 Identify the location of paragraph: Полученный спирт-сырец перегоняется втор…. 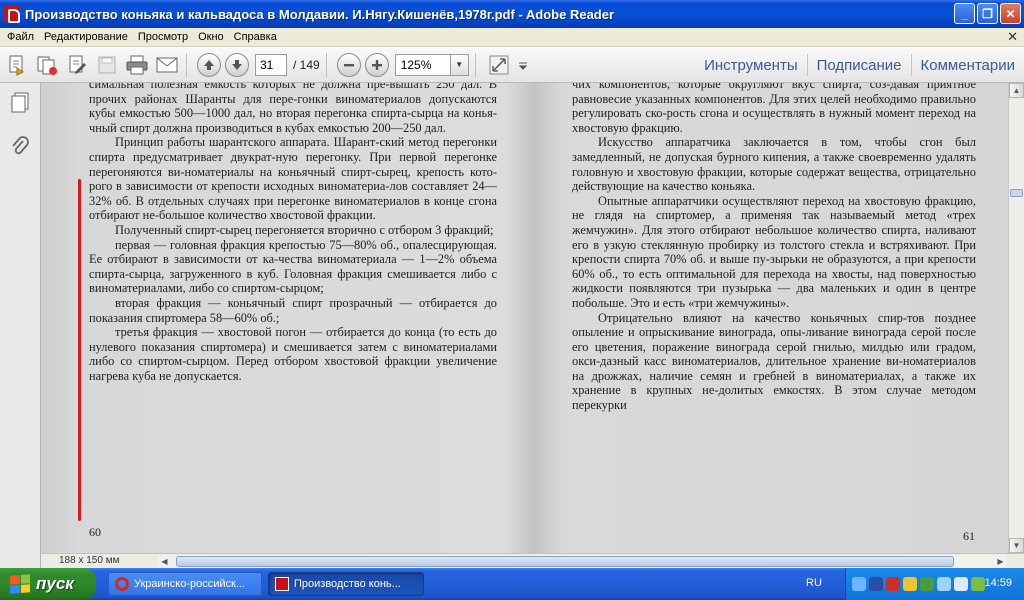
(304, 229).